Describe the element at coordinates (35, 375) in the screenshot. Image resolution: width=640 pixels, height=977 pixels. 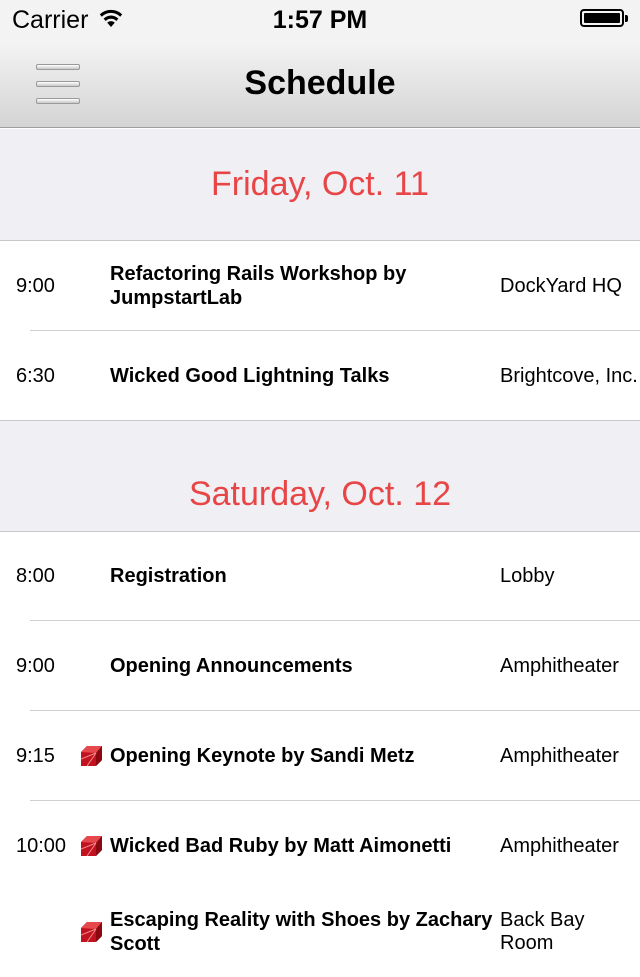
I see `session-time: 6:30` at that location.